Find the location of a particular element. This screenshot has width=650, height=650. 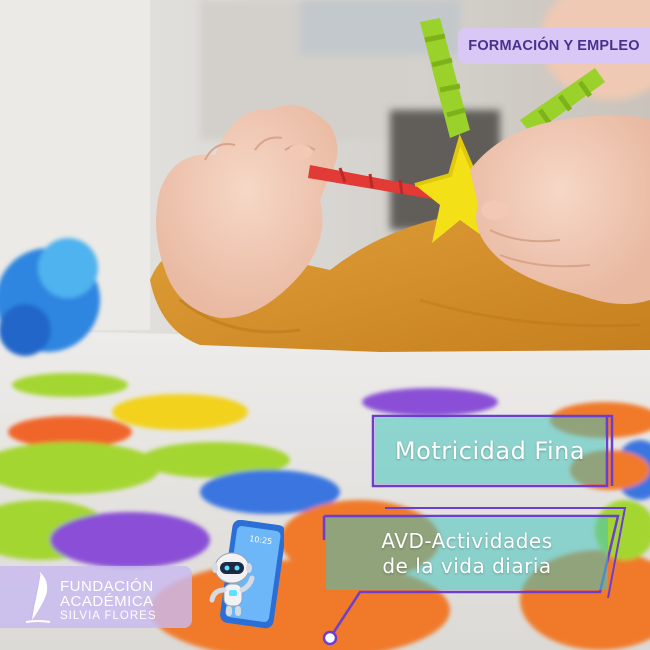

logo-line-2: ACADÉMICA is located at coordinates (107, 601).